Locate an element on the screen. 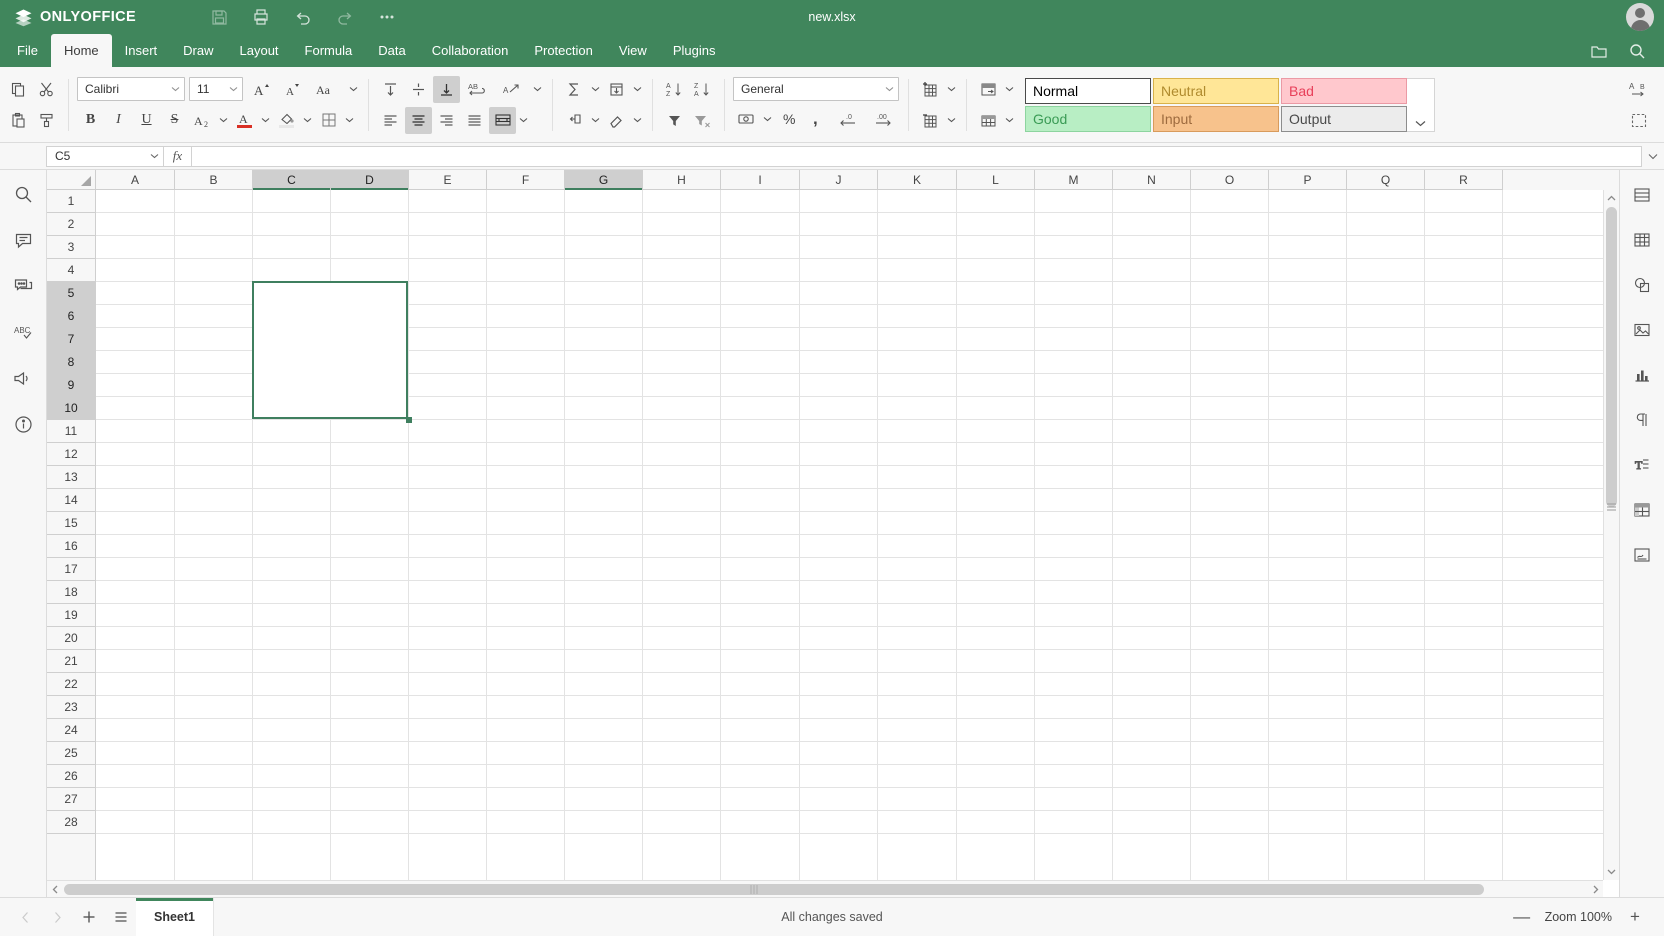  cell-style-input: Input is located at coordinates (1216, 118).